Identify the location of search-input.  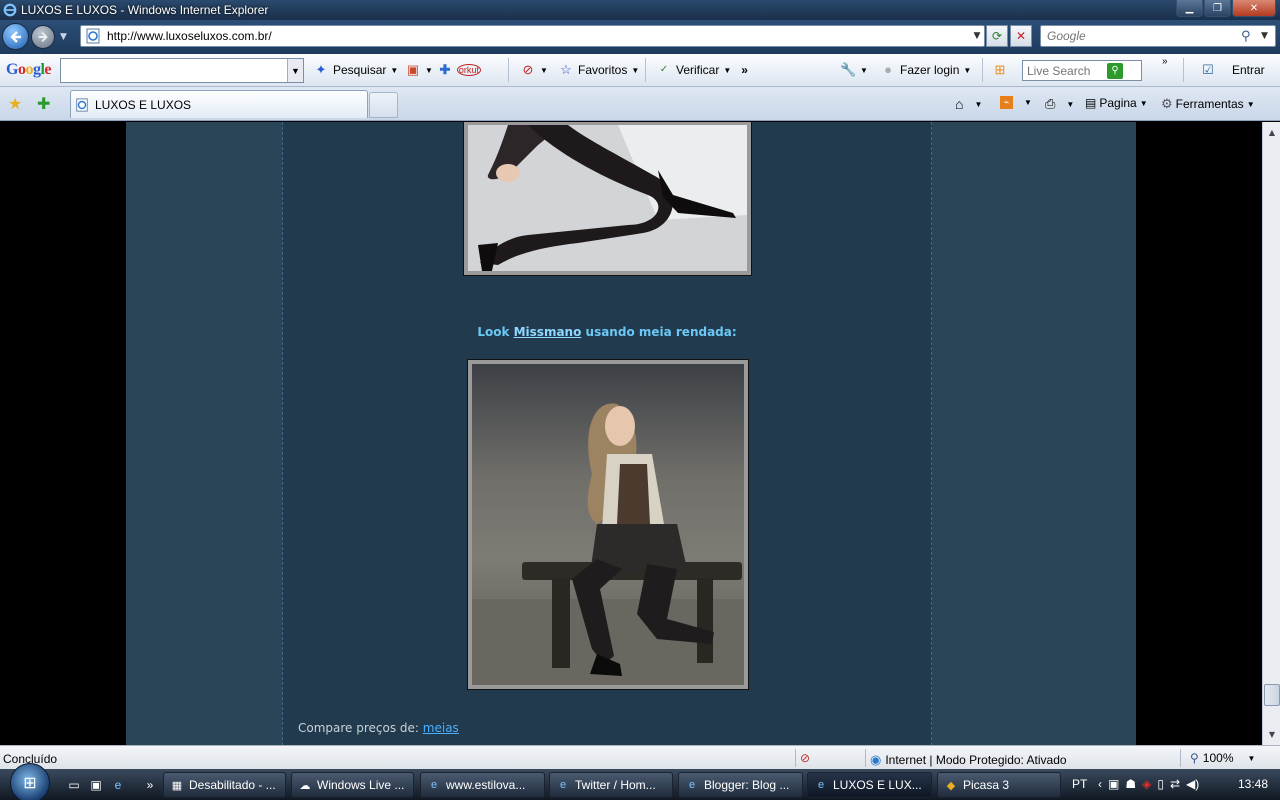
(1141, 36).